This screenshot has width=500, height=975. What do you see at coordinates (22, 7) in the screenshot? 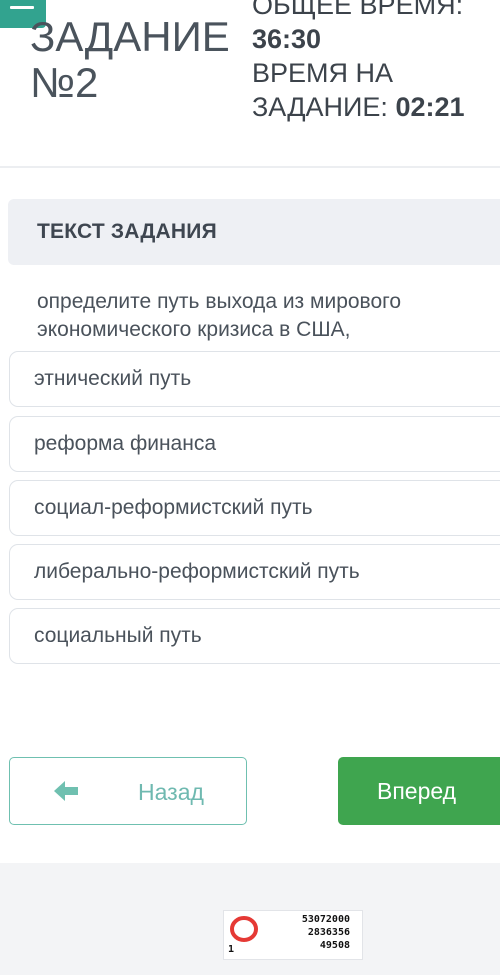
I see `hamburger-icon` at bounding box center [22, 7].